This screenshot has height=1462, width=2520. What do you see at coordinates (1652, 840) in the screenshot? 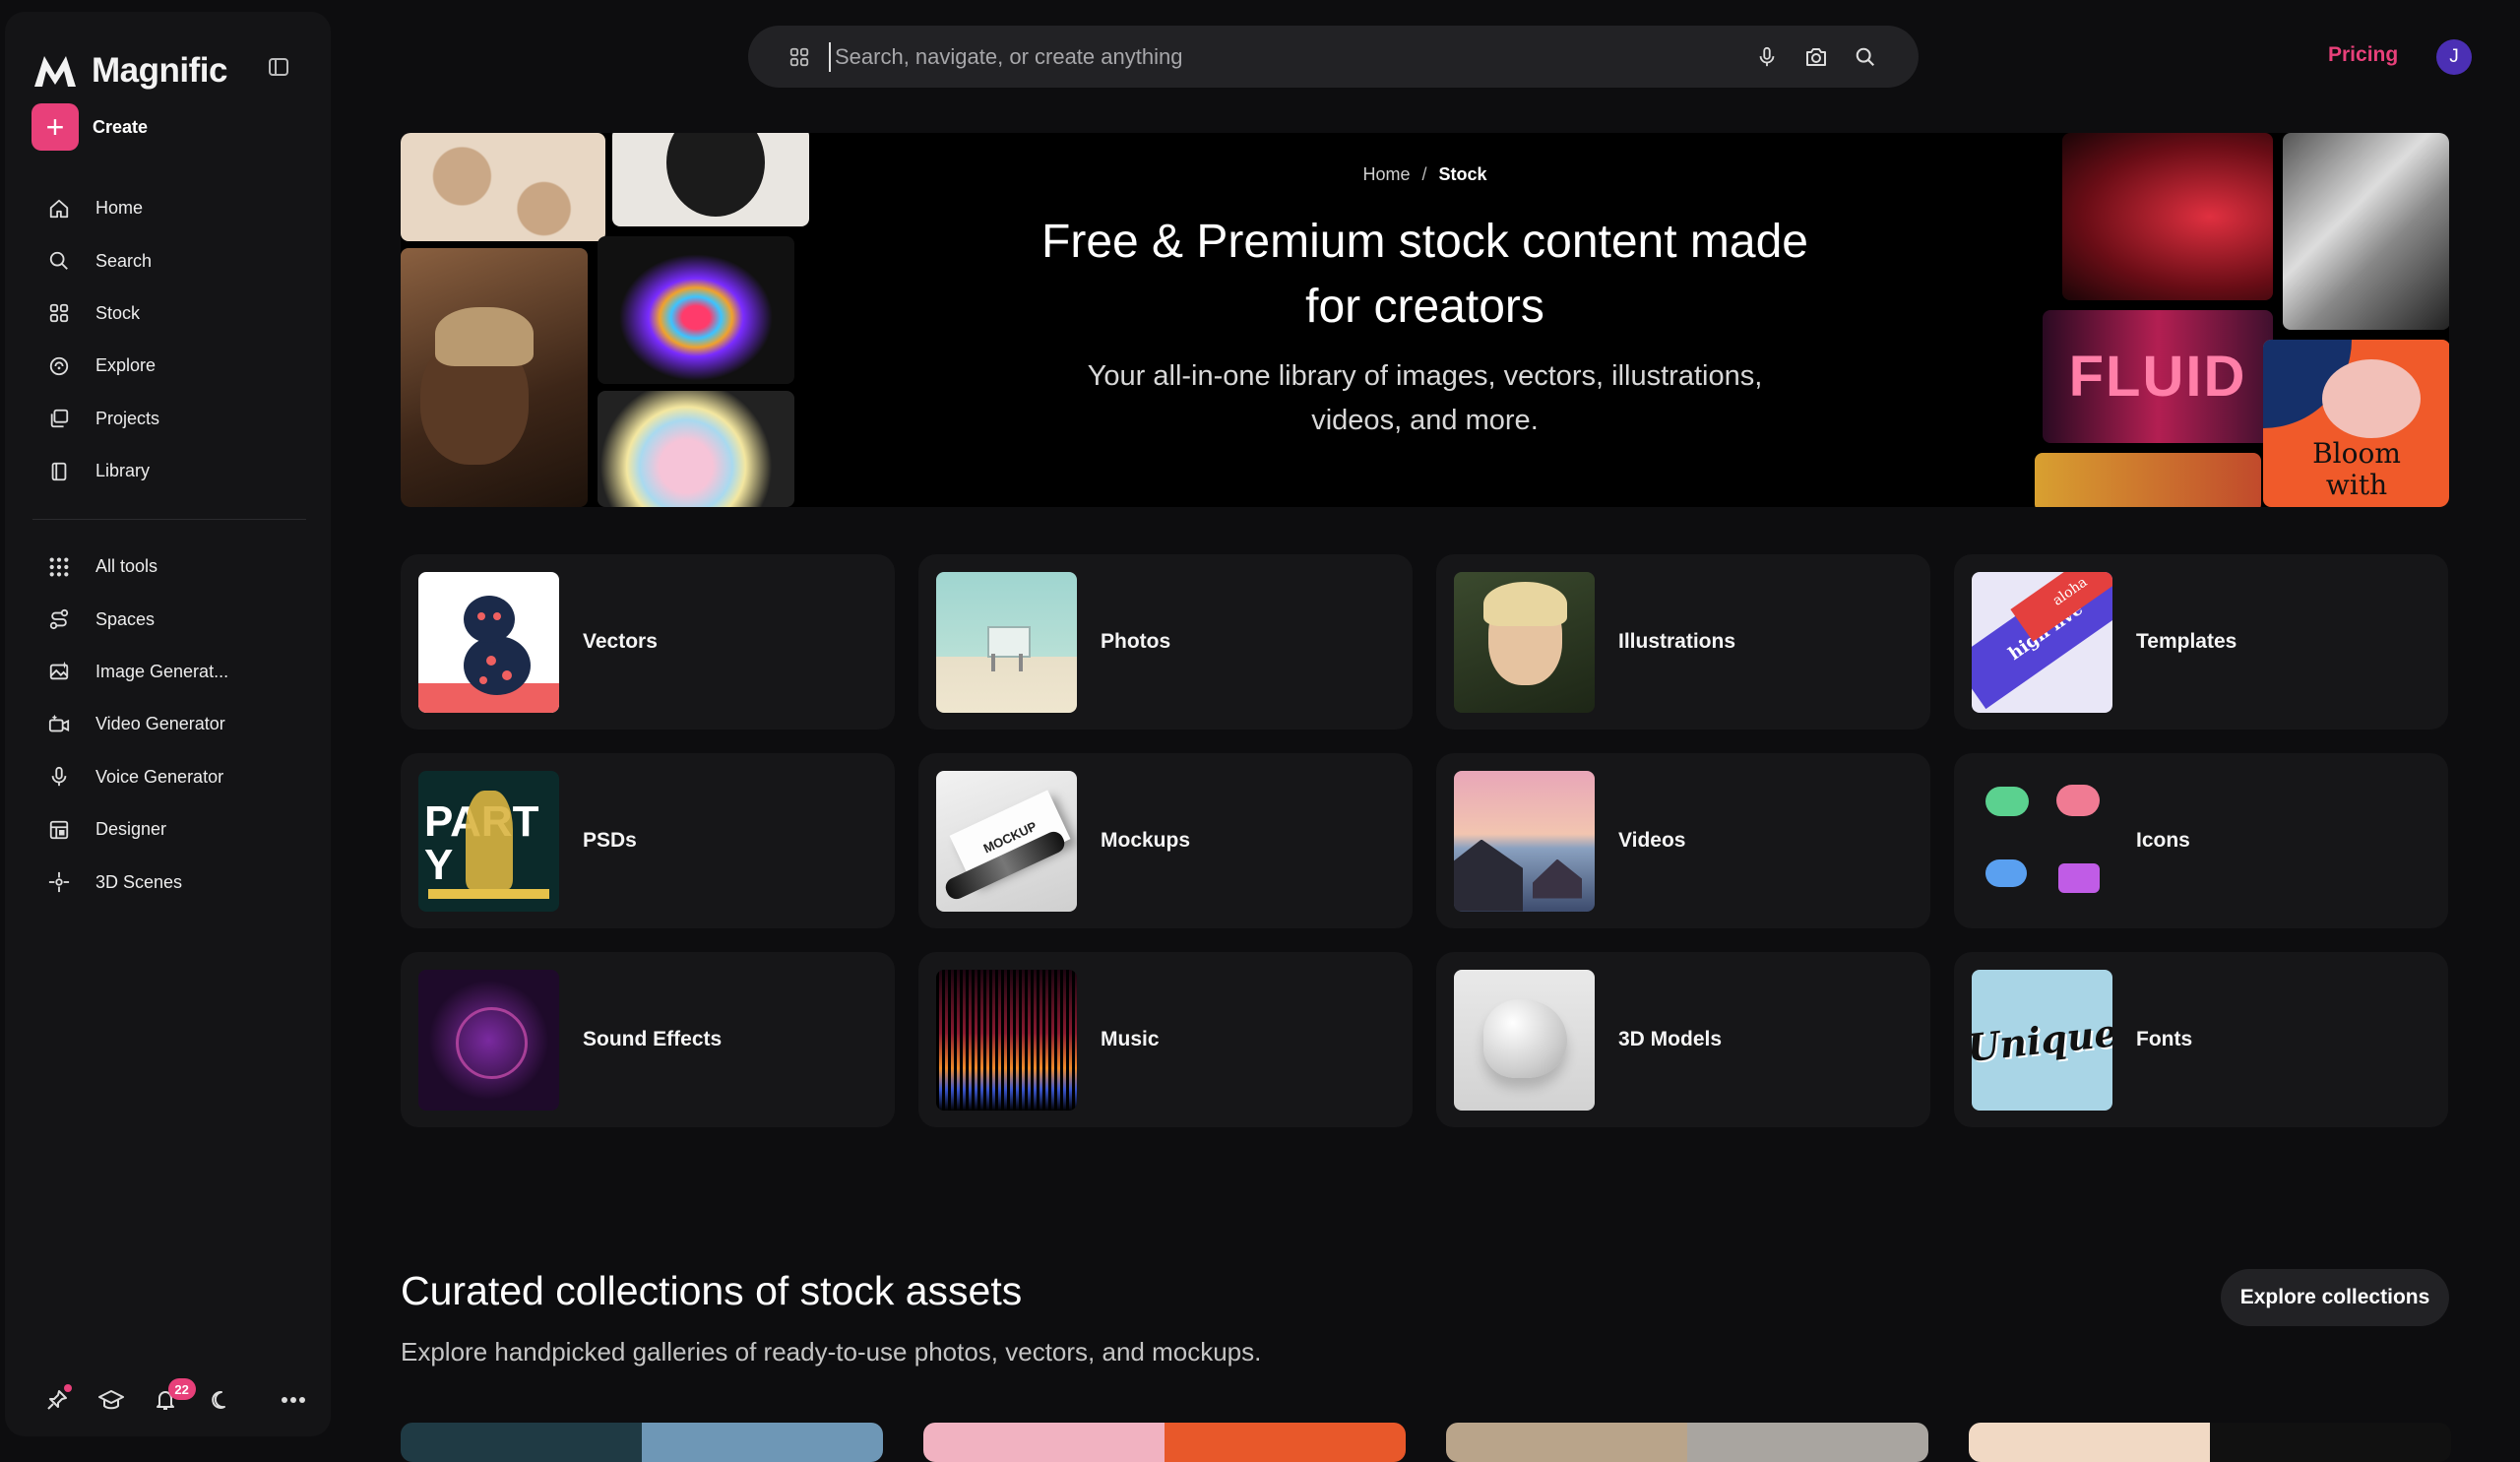
I see `category-label: Videos` at bounding box center [1652, 840].